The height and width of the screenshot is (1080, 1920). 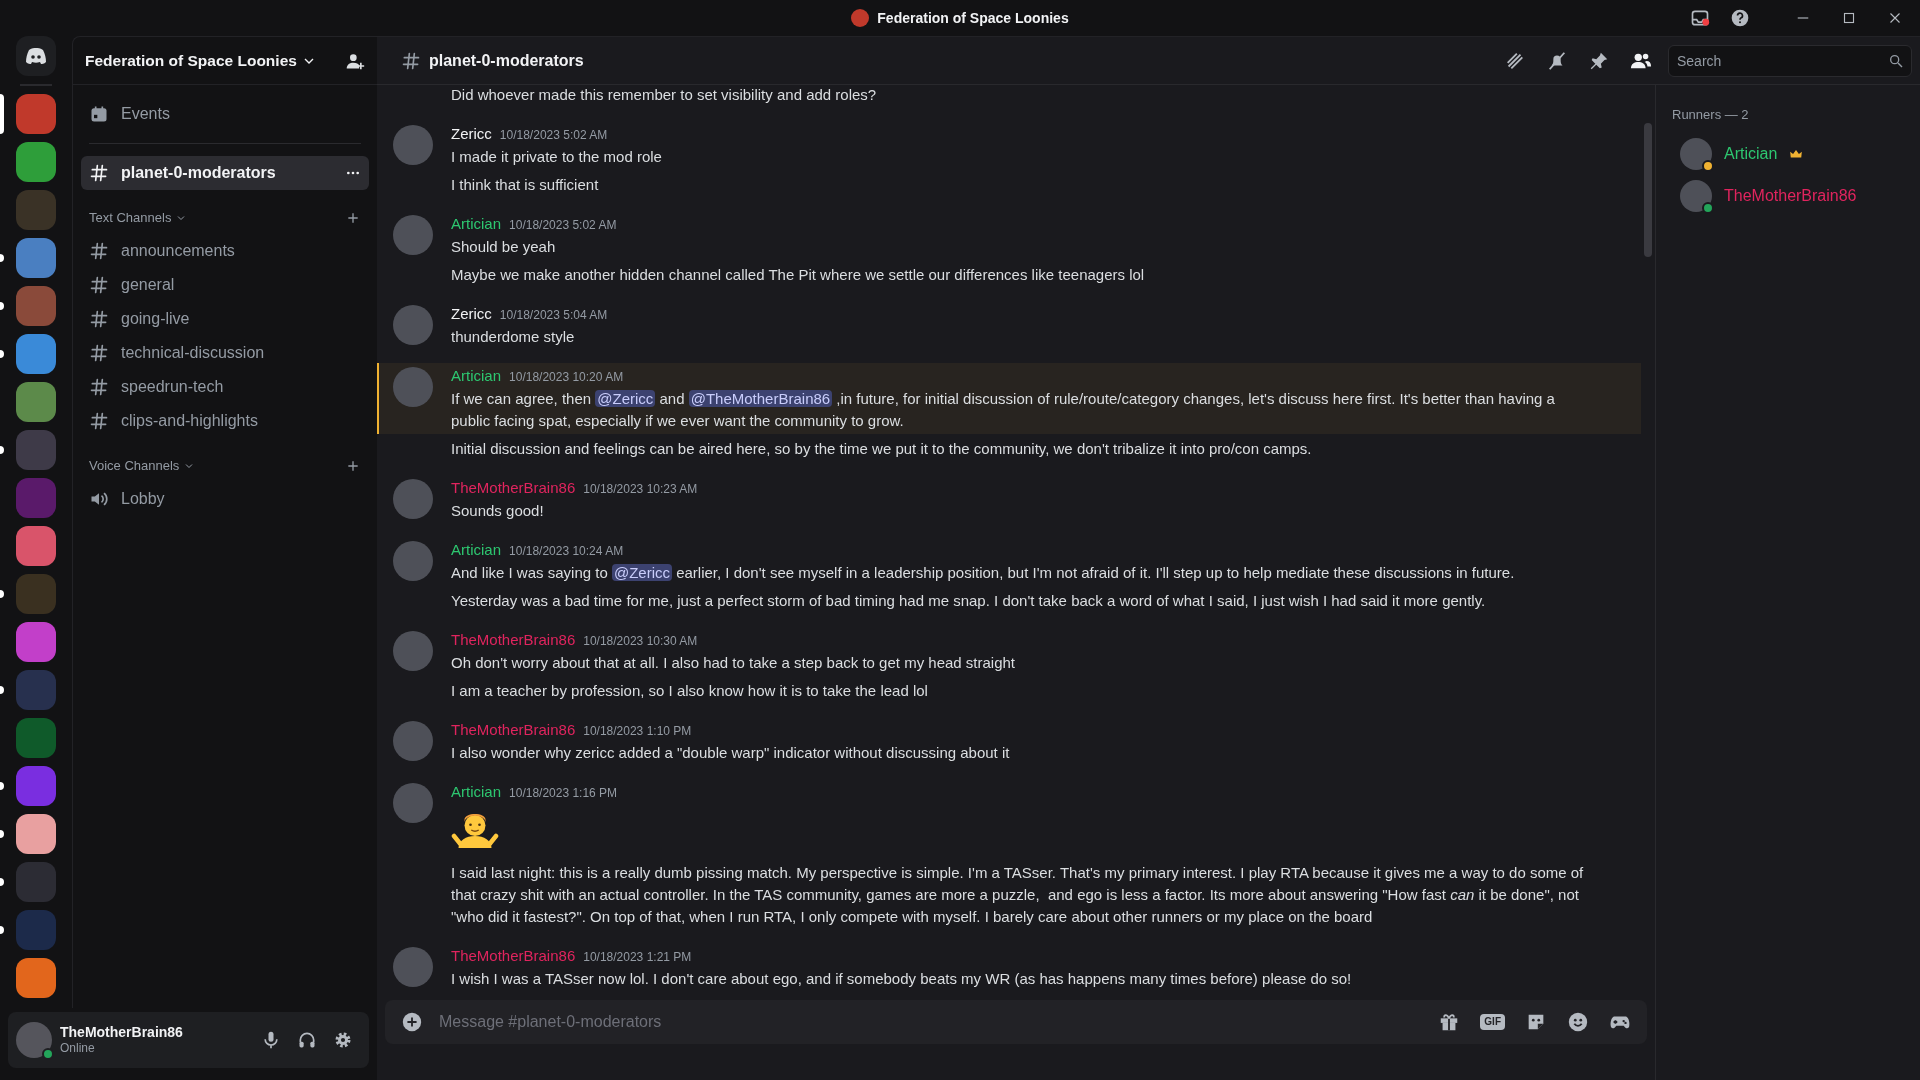 What do you see at coordinates (640, 489) in the screenshot?
I see `timestamp: 10/18/2023 10:23 AM` at bounding box center [640, 489].